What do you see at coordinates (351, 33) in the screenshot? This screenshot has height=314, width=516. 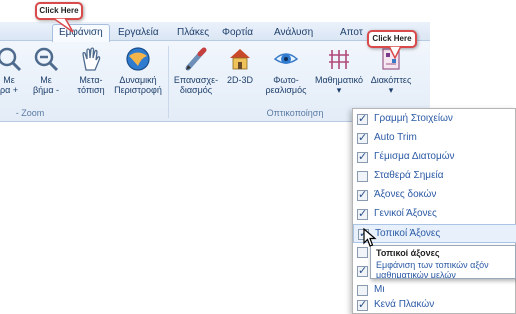 I see `tab-apotelesmata: Αποτ` at bounding box center [351, 33].